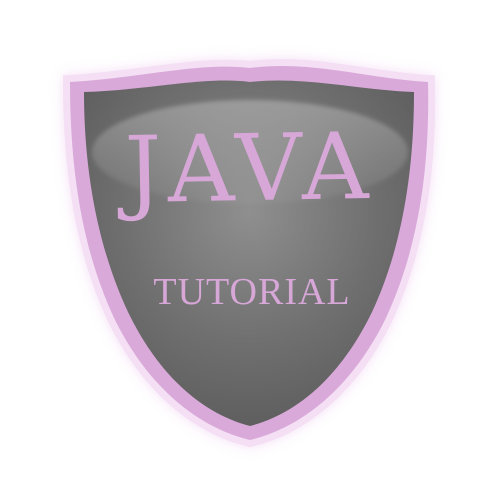 The width and height of the screenshot is (500, 500). Describe the element at coordinates (245, 168) in the screenshot. I see `badge-title: JAVA` at that location.